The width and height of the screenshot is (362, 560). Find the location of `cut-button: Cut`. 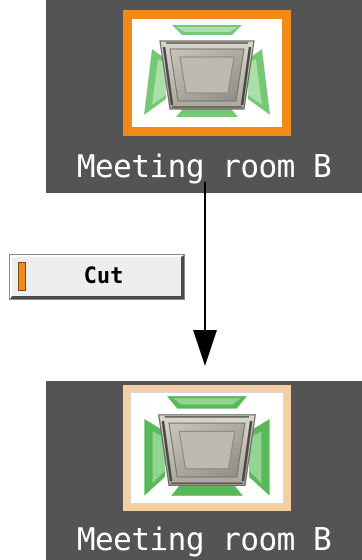

cut-button: Cut is located at coordinates (97, 277).